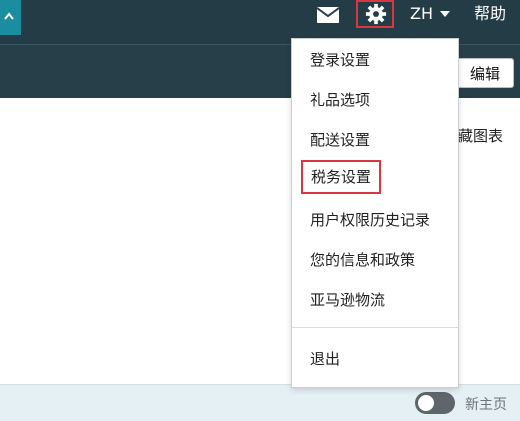  Describe the element at coordinates (325, 359) in the screenshot. I see `menu-item-logout: 退出` at that location.